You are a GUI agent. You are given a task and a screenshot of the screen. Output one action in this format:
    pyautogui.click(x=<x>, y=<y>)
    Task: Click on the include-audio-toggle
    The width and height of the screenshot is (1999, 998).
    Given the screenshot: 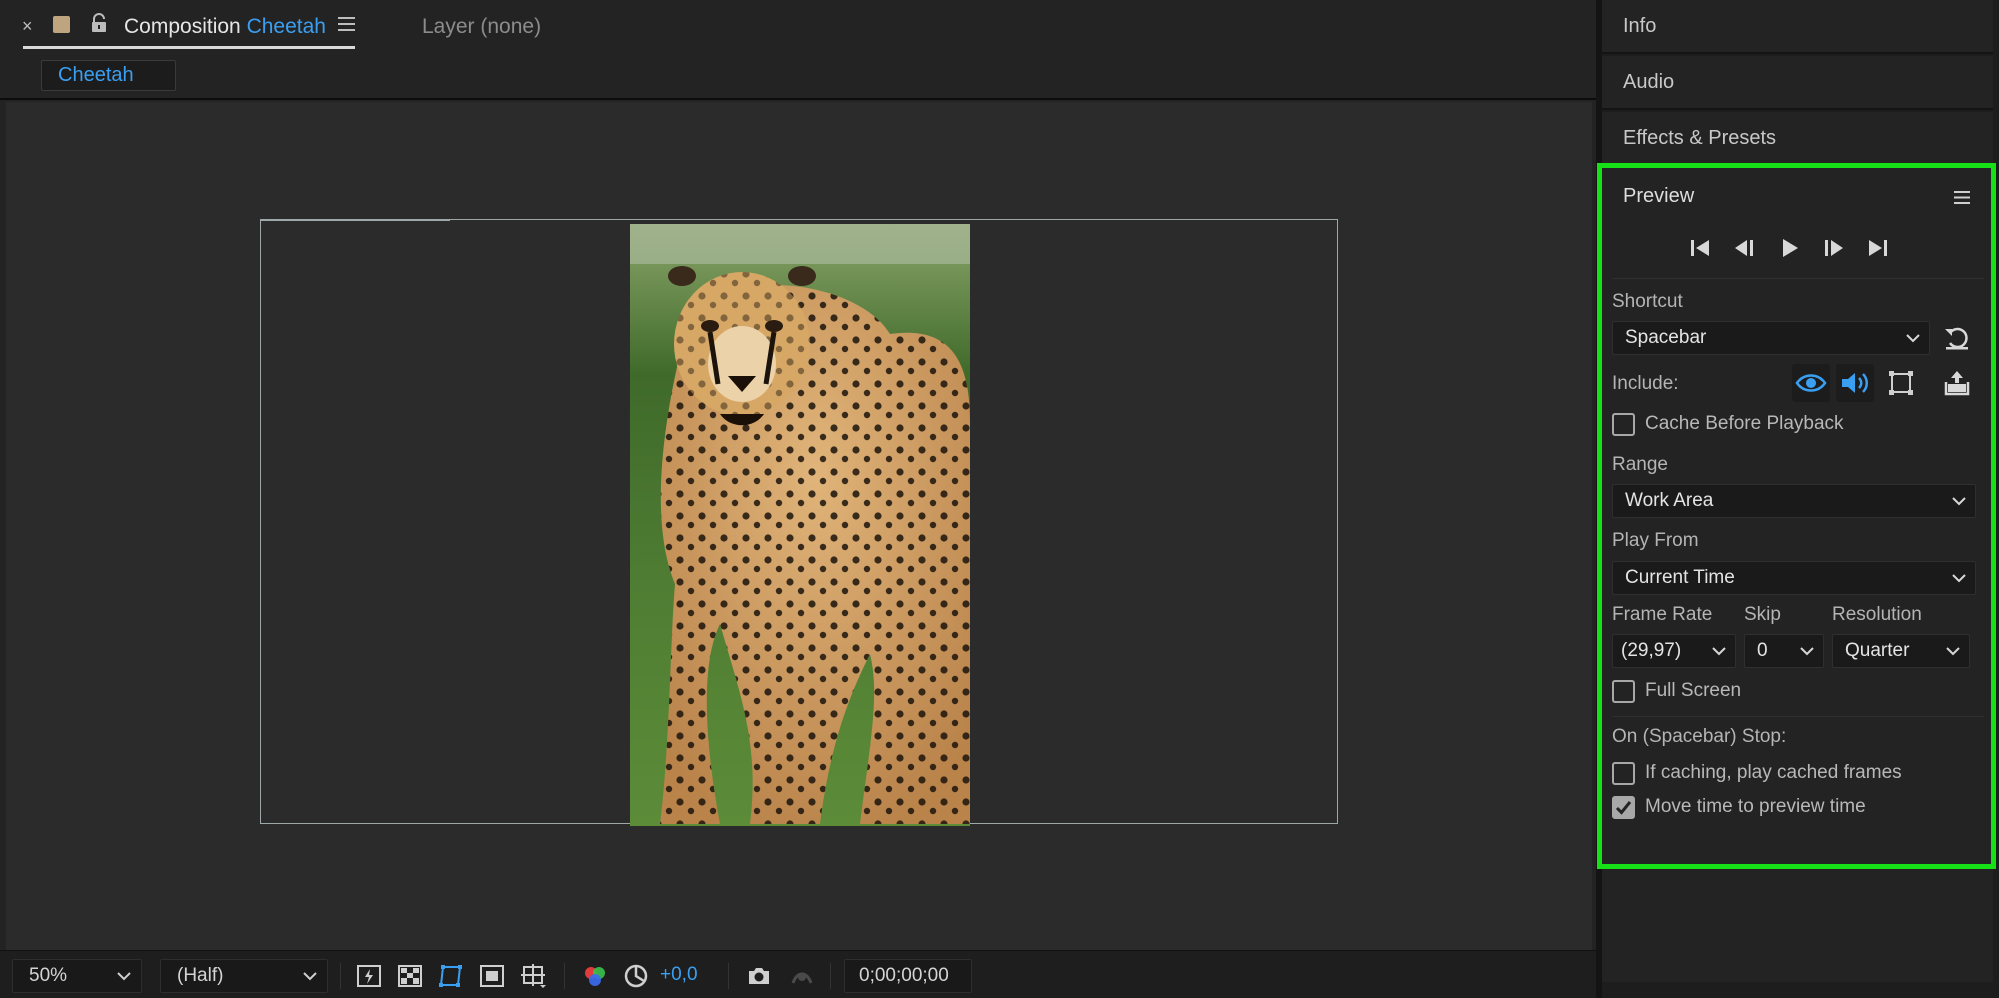 What is the action you would take?
    pyautogui.click(x=1855, y=383)
    